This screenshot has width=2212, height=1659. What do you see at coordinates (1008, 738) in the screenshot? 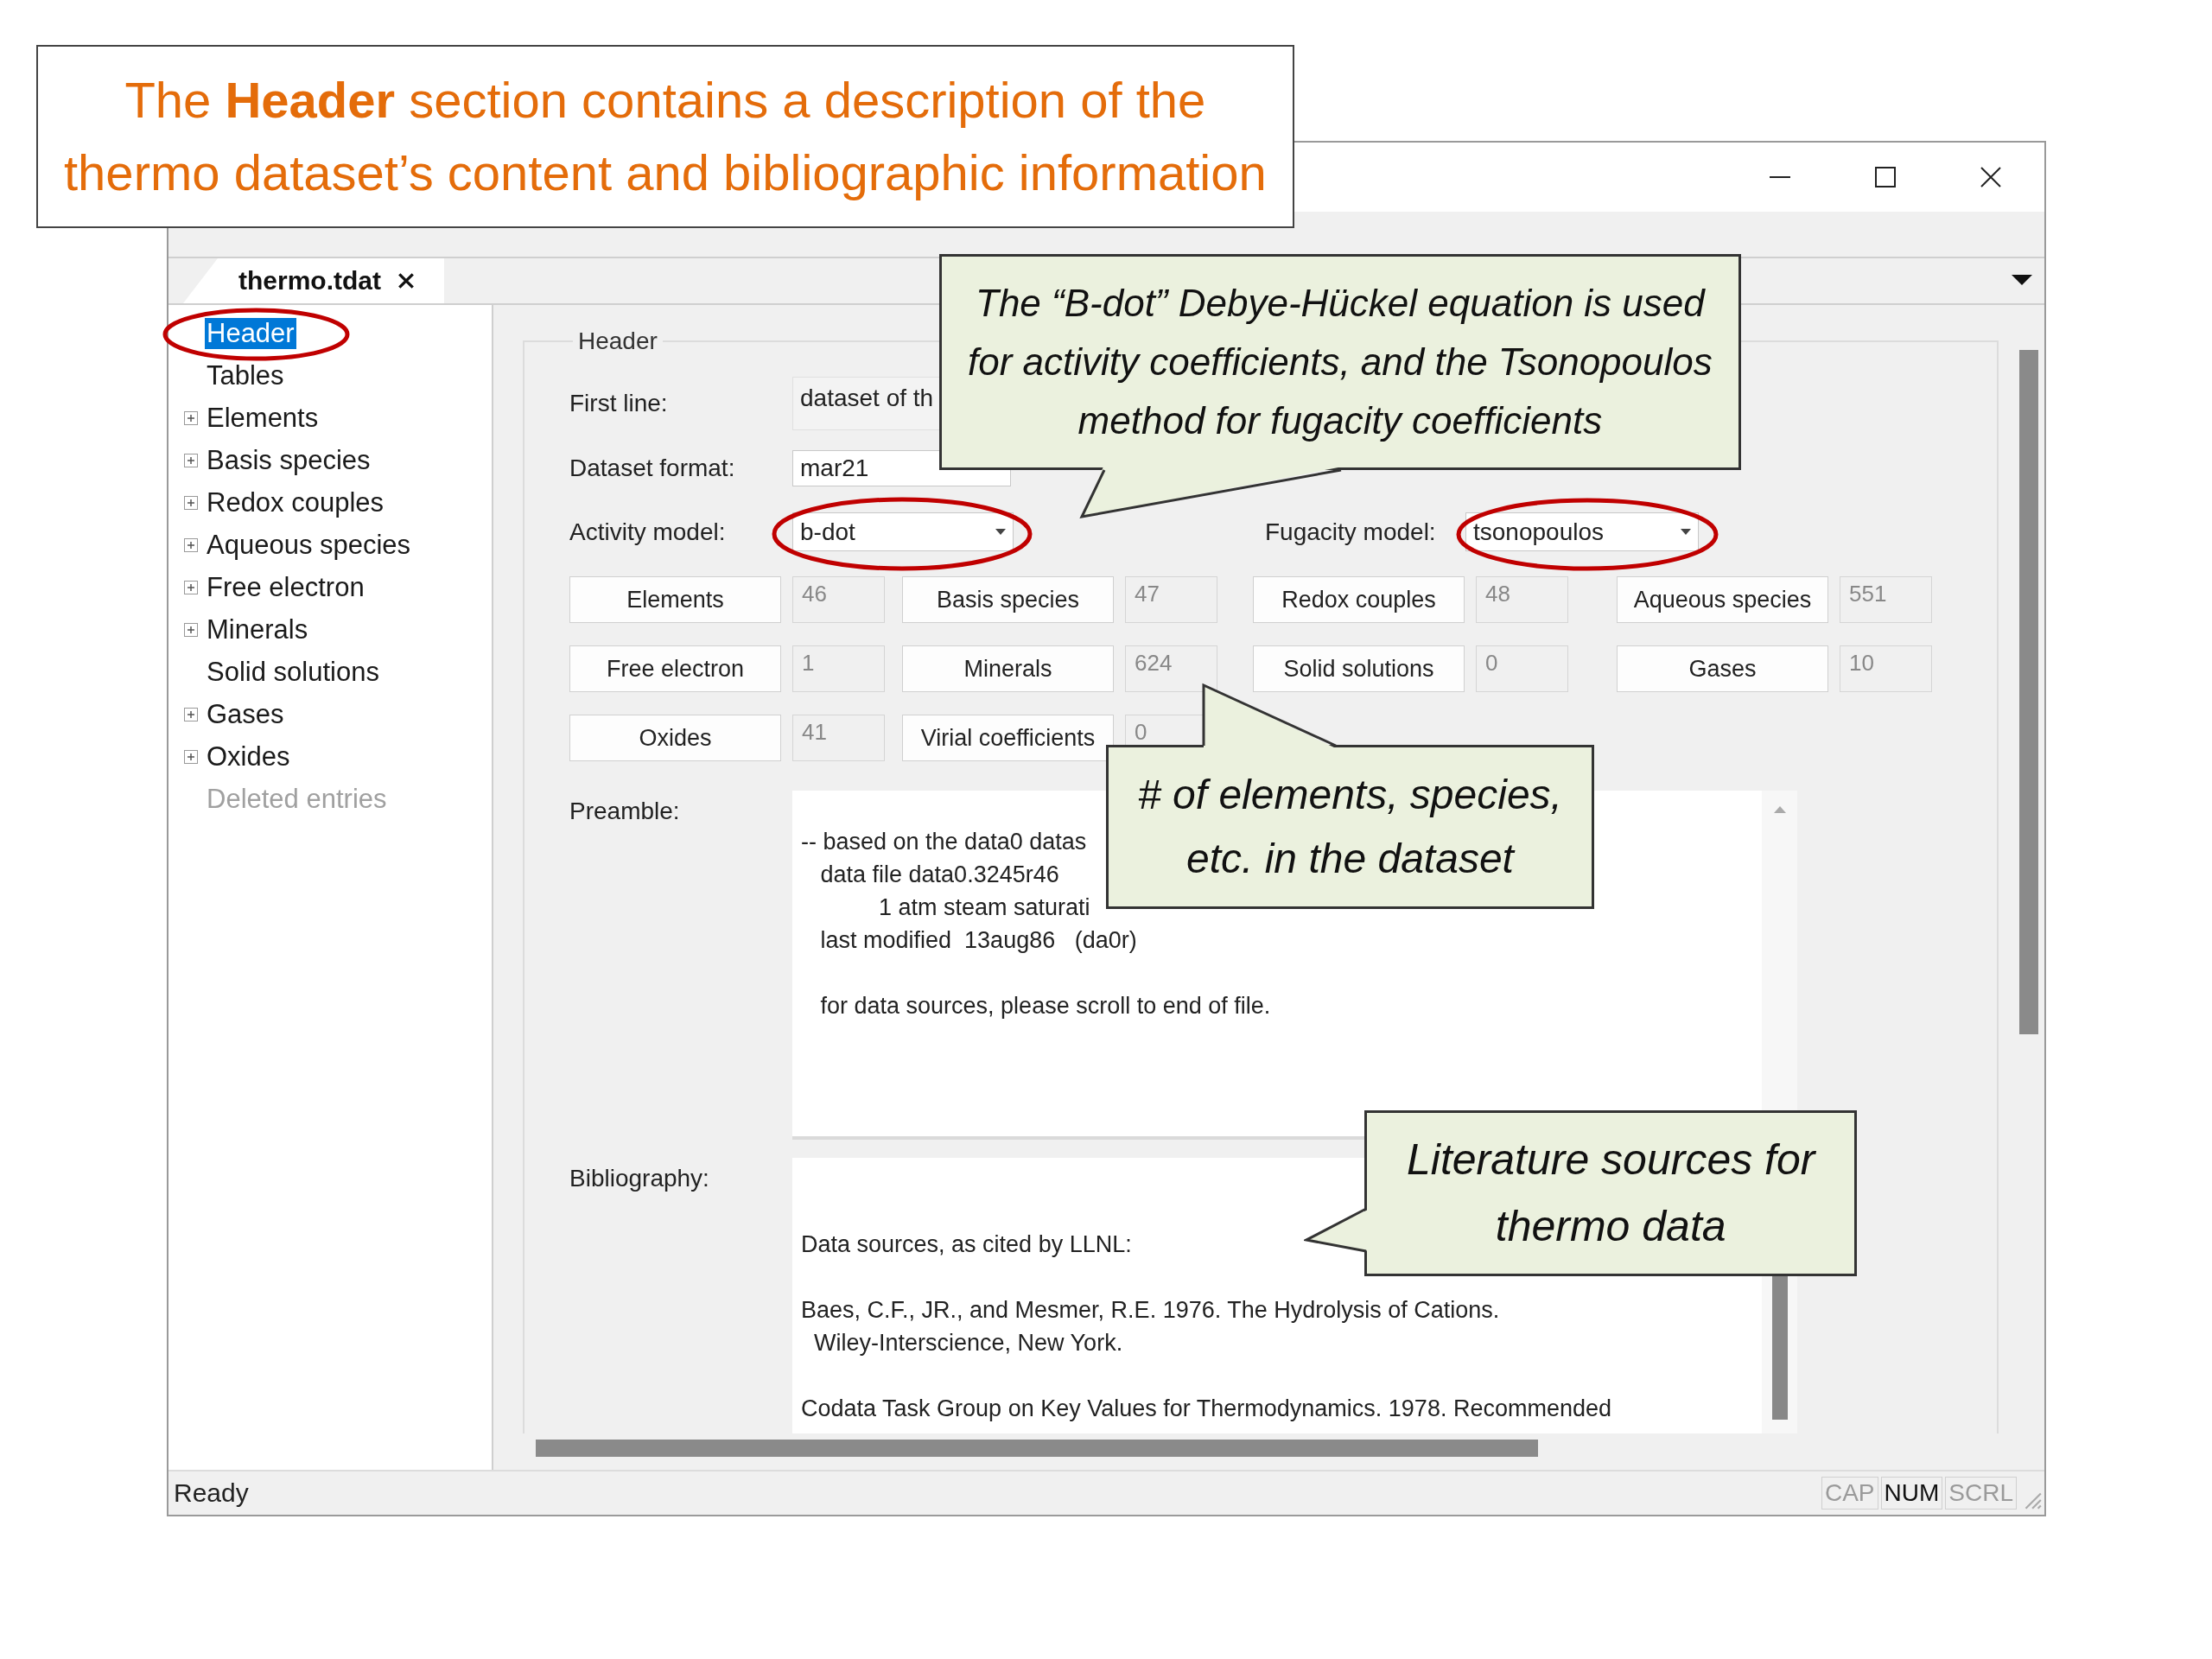
I see `category-button: Virial coefficients` at bounding box center [1008, 738].